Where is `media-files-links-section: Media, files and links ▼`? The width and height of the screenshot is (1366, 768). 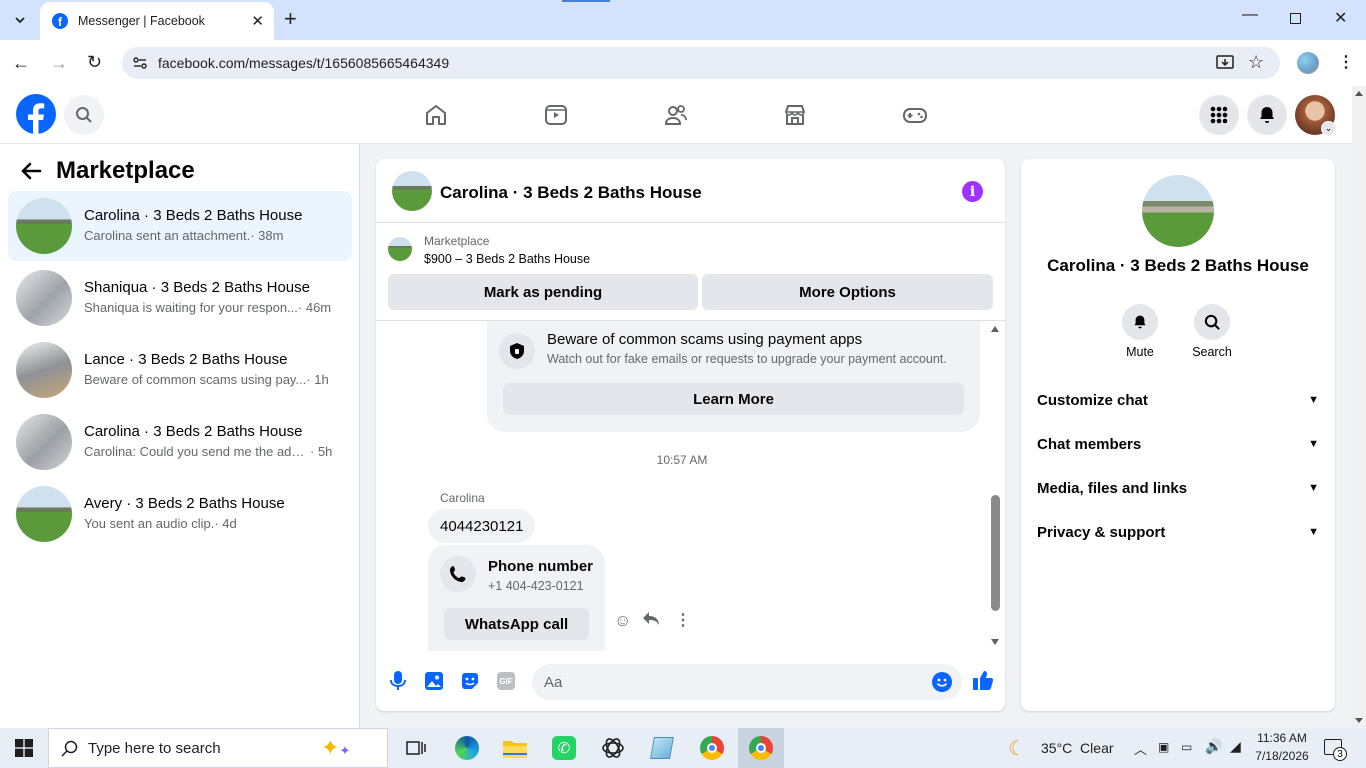
media-files-links-section: Media, files and links ▼ is located at coordinates (1178, 488).